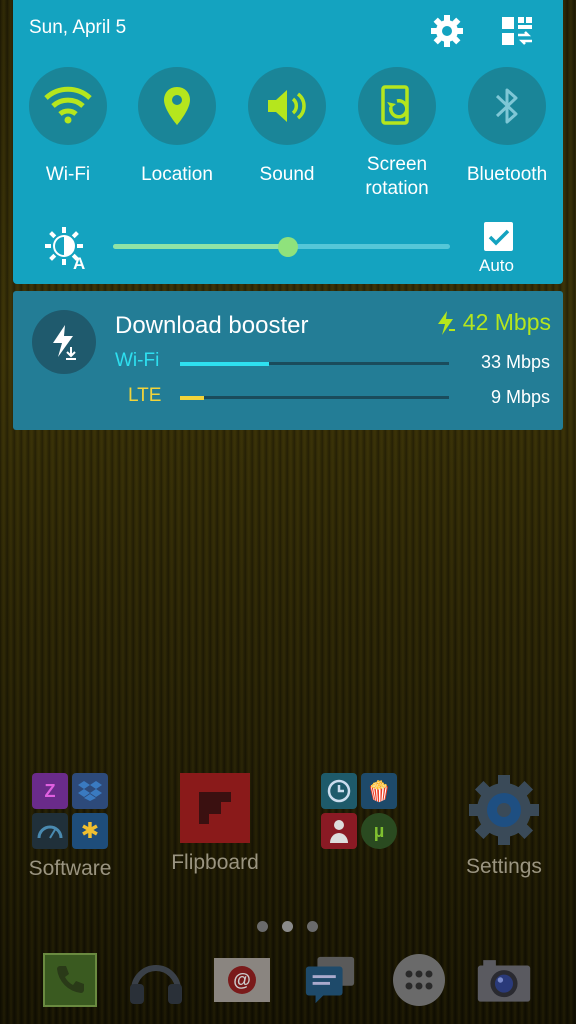 Image resolution: width=576 pixels, height=1024 pixels. Describe the element at coordinates (314, 397) in the screenshot. I see `lte-speed-bar` at that location.